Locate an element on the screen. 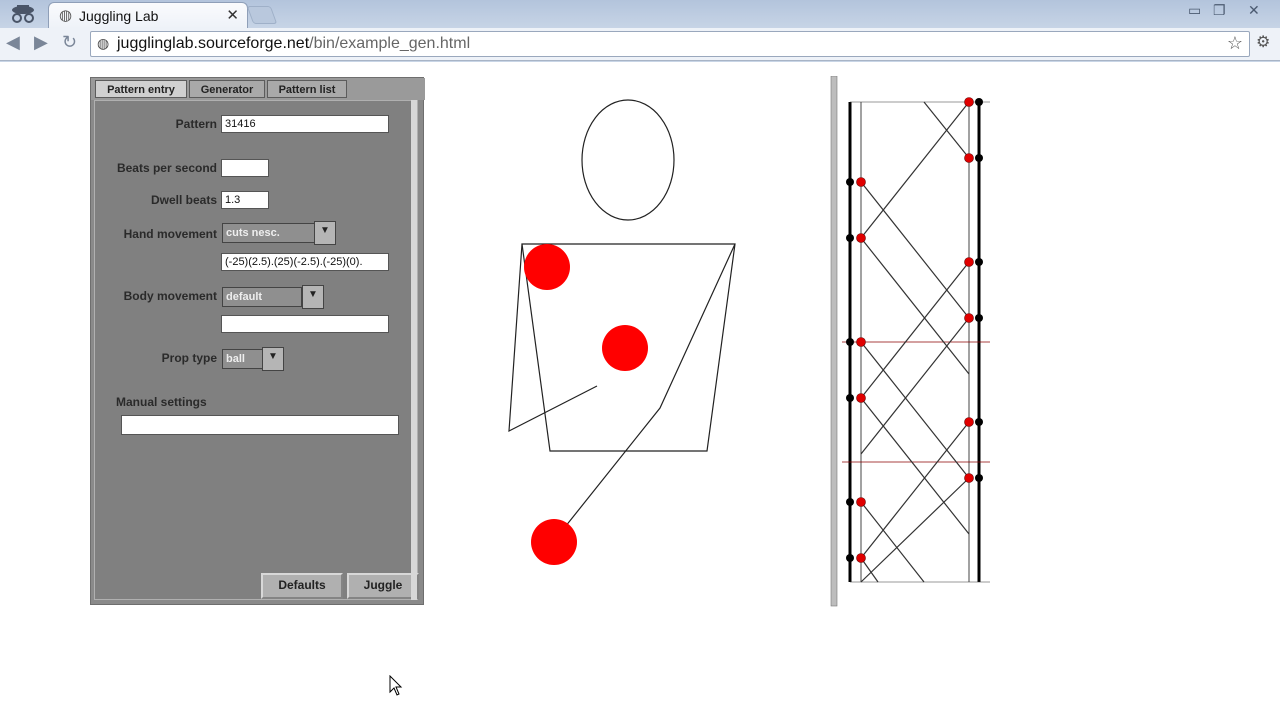 This screenshot has width=1280, height=720. tab-generator: Generator is located at coordinates (227, 89).